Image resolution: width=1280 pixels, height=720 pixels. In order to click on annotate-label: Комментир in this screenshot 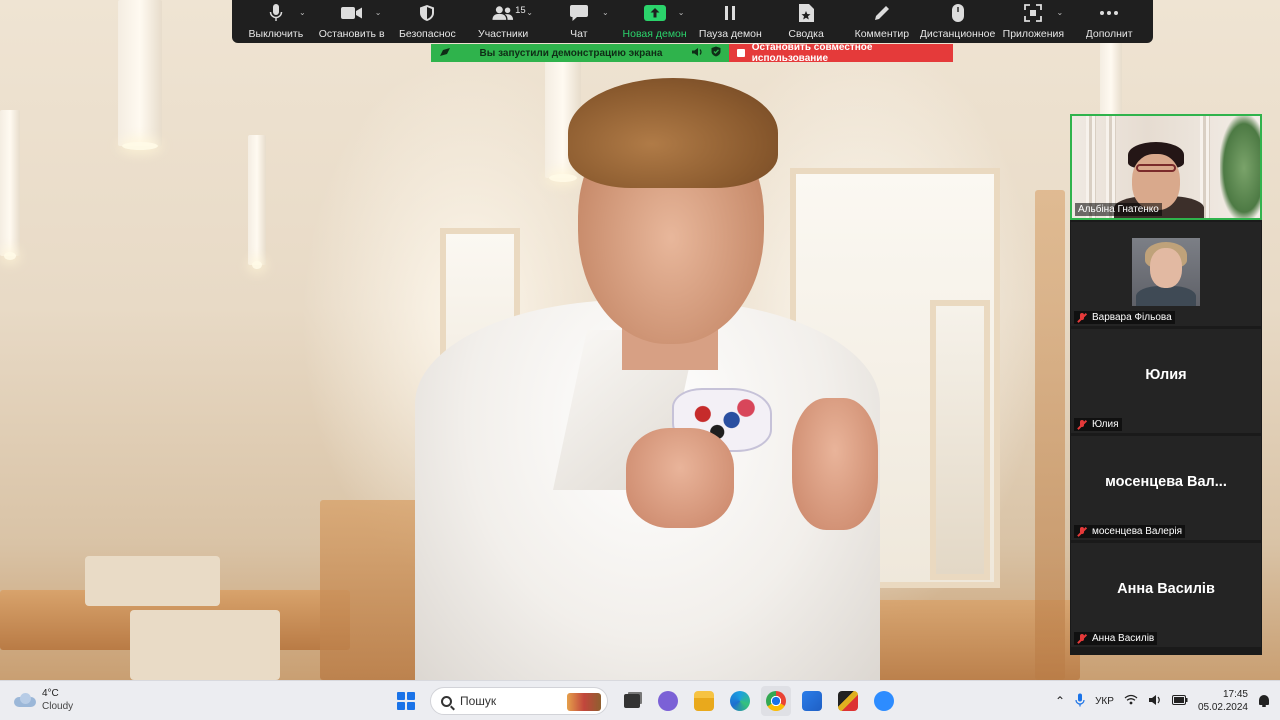, I will do `click(882, 34)`.